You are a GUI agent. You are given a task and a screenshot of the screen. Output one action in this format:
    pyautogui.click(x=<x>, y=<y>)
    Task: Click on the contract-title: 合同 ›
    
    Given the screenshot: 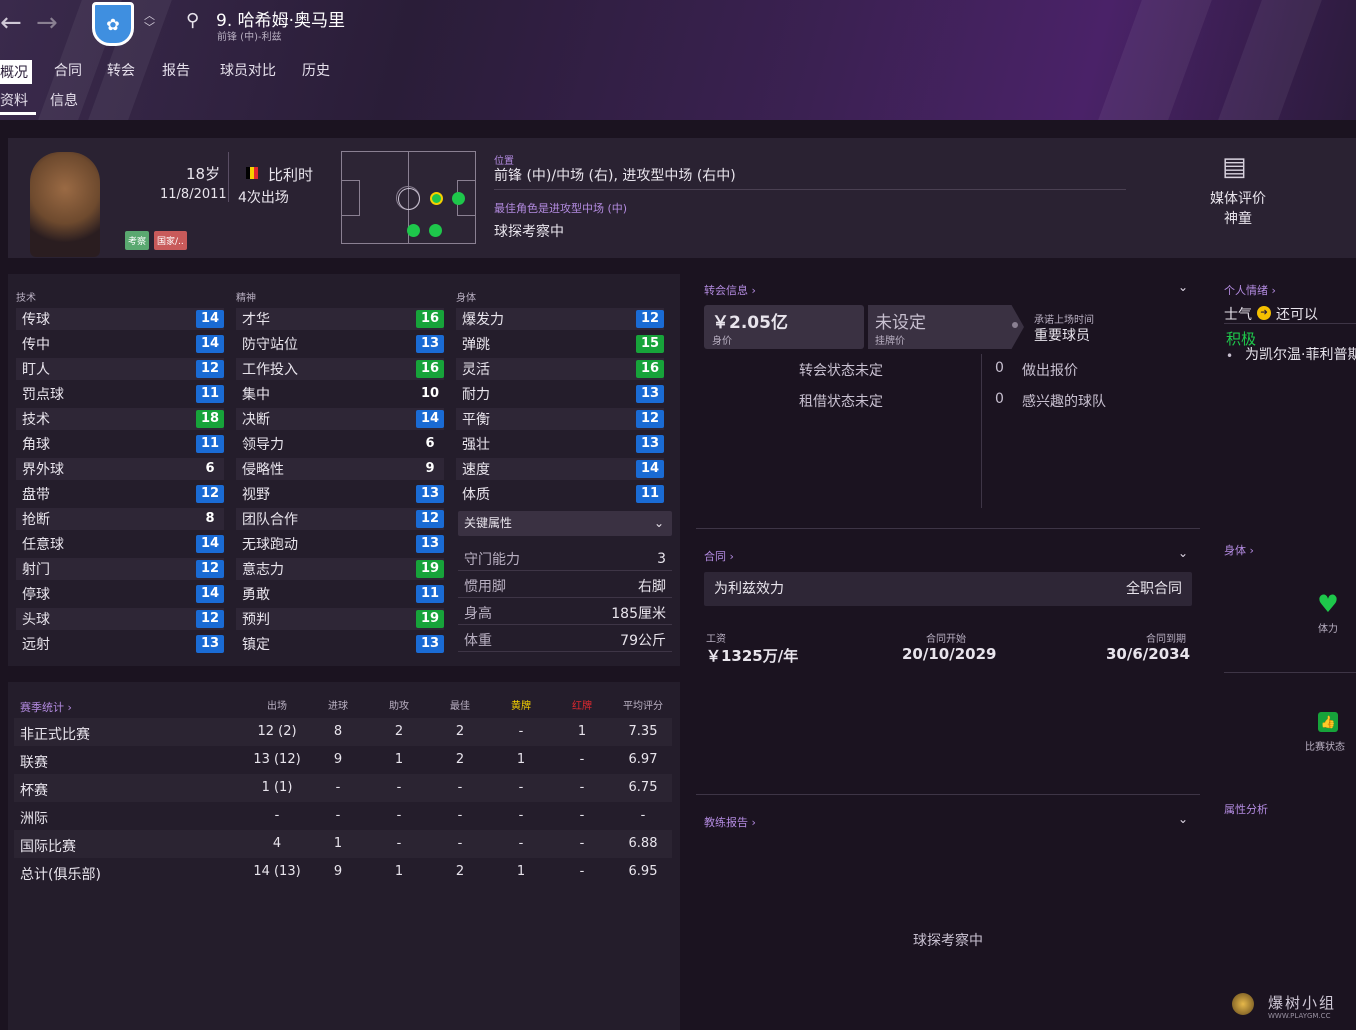 What is the action you would take?
    pyautogui.click(x=719, y=556)
    